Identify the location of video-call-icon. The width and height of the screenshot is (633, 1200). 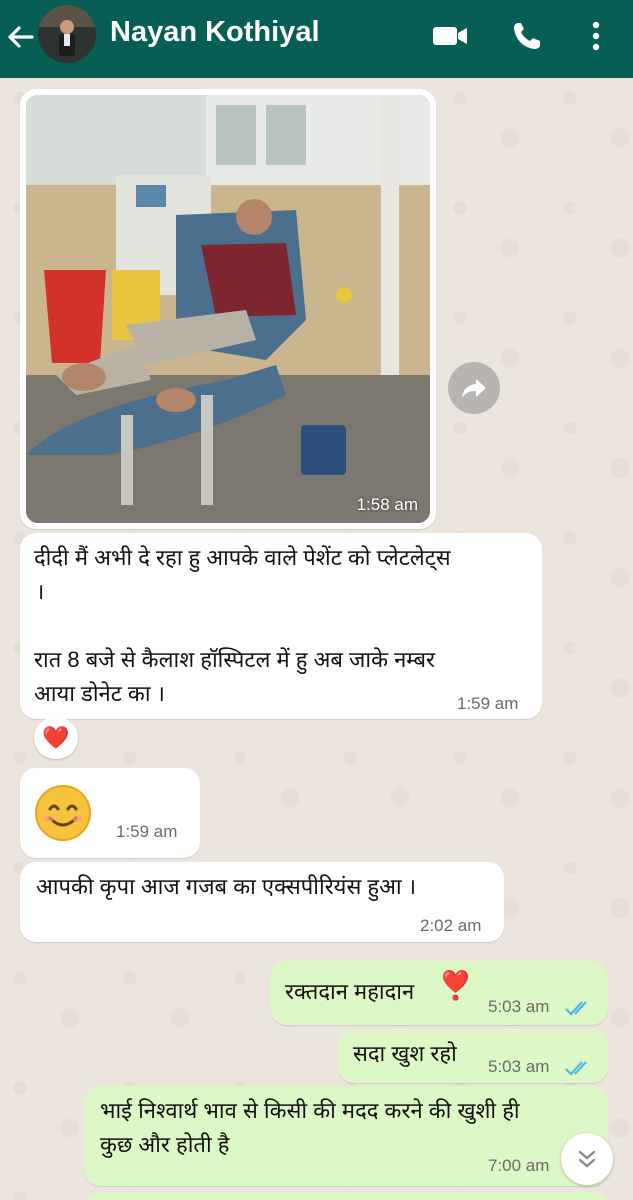
(450, 36).